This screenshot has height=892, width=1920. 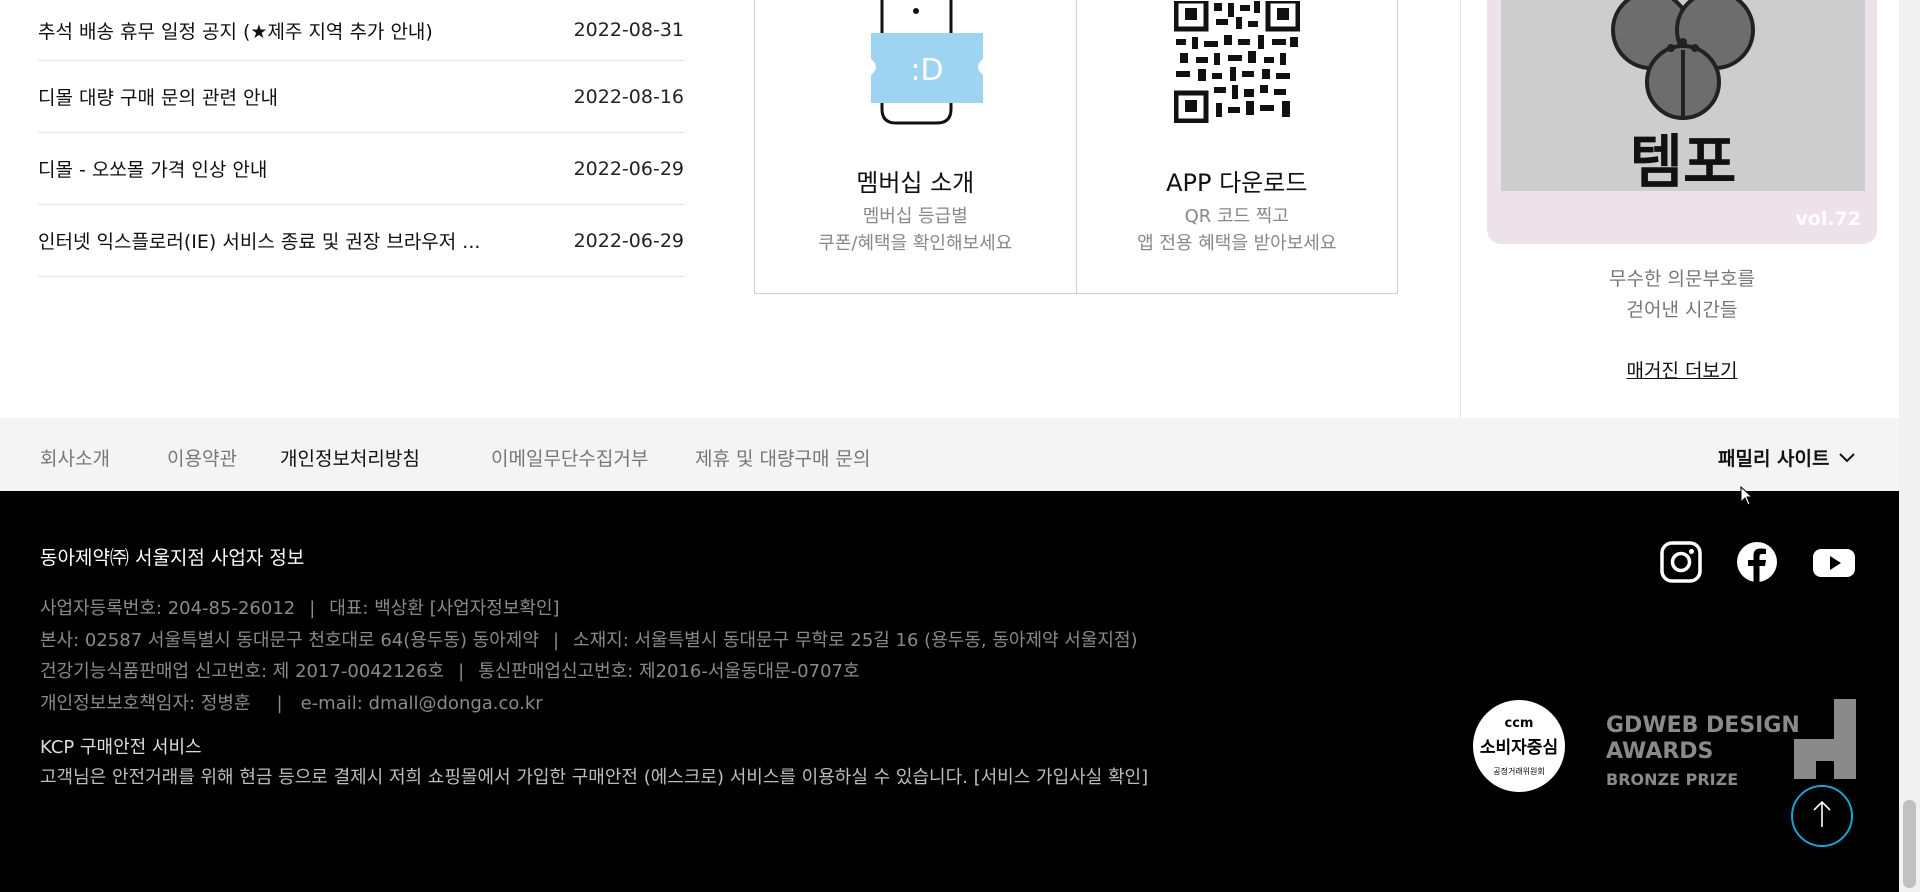 I want to click on vertical-scrollbar, so click(x=1909, y=446).